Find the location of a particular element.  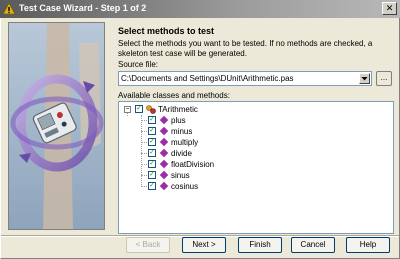

method-name: floatDivision is located at coordinates (193, 164).